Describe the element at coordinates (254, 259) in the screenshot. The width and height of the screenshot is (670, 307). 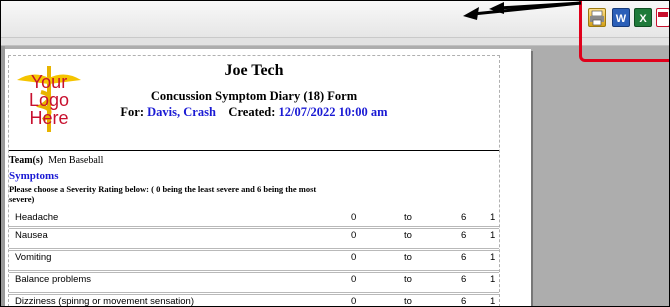
I see `symptom-row: Vomiting 0 to 6 1` at that location.